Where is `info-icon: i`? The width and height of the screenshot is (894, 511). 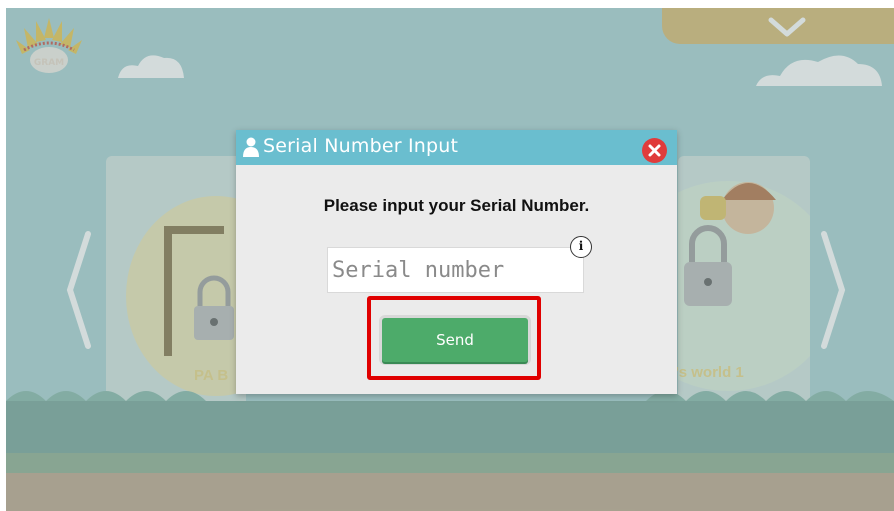 info-icon: i is located at coordinates (581, 247).